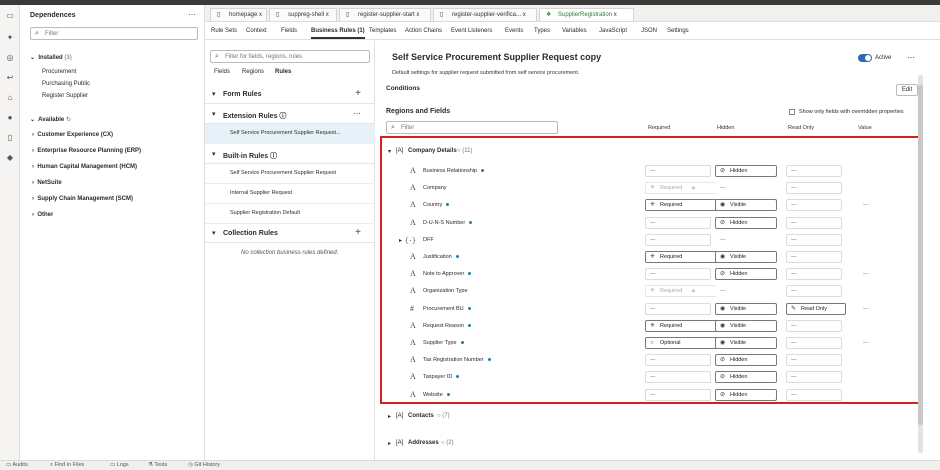 This screenshot has width=940, height=470. I want to click on subtab-business-rules: Business Rules (1), so click(338, 33).